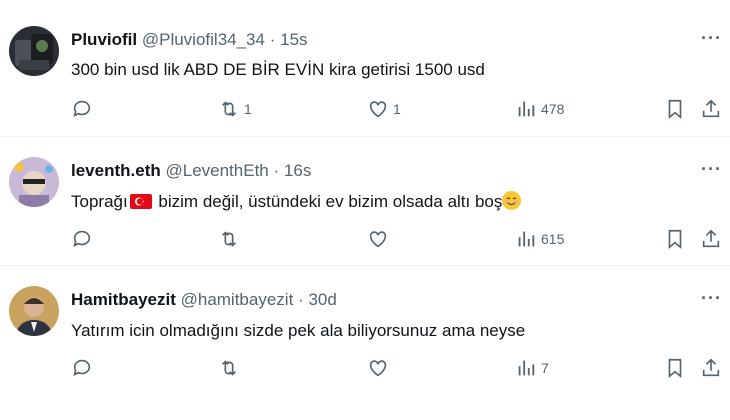  What do you see at coordinates (539, 109) in the screenshot?
I see `views-button: 478` at bounding box center [539, 109].